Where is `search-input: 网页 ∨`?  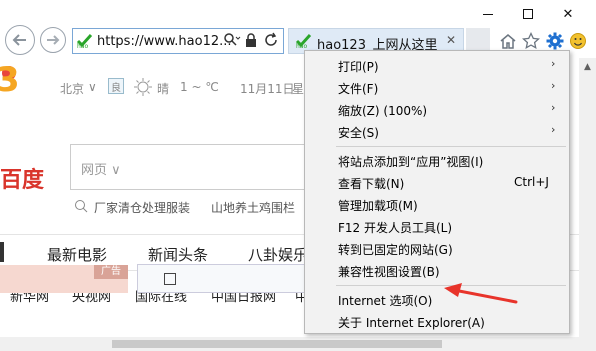
search-input: 网页 ∨ is located at coordinates (195, 167).